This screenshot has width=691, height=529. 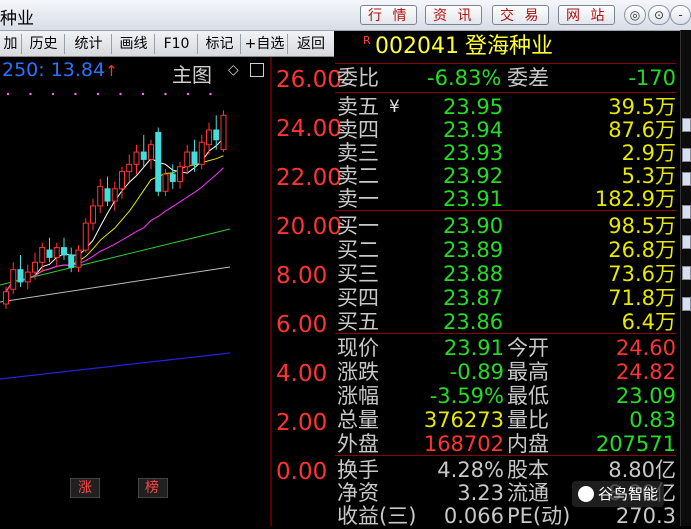 I want to click on y-tick: 26.00, so click(x=309, y=80).